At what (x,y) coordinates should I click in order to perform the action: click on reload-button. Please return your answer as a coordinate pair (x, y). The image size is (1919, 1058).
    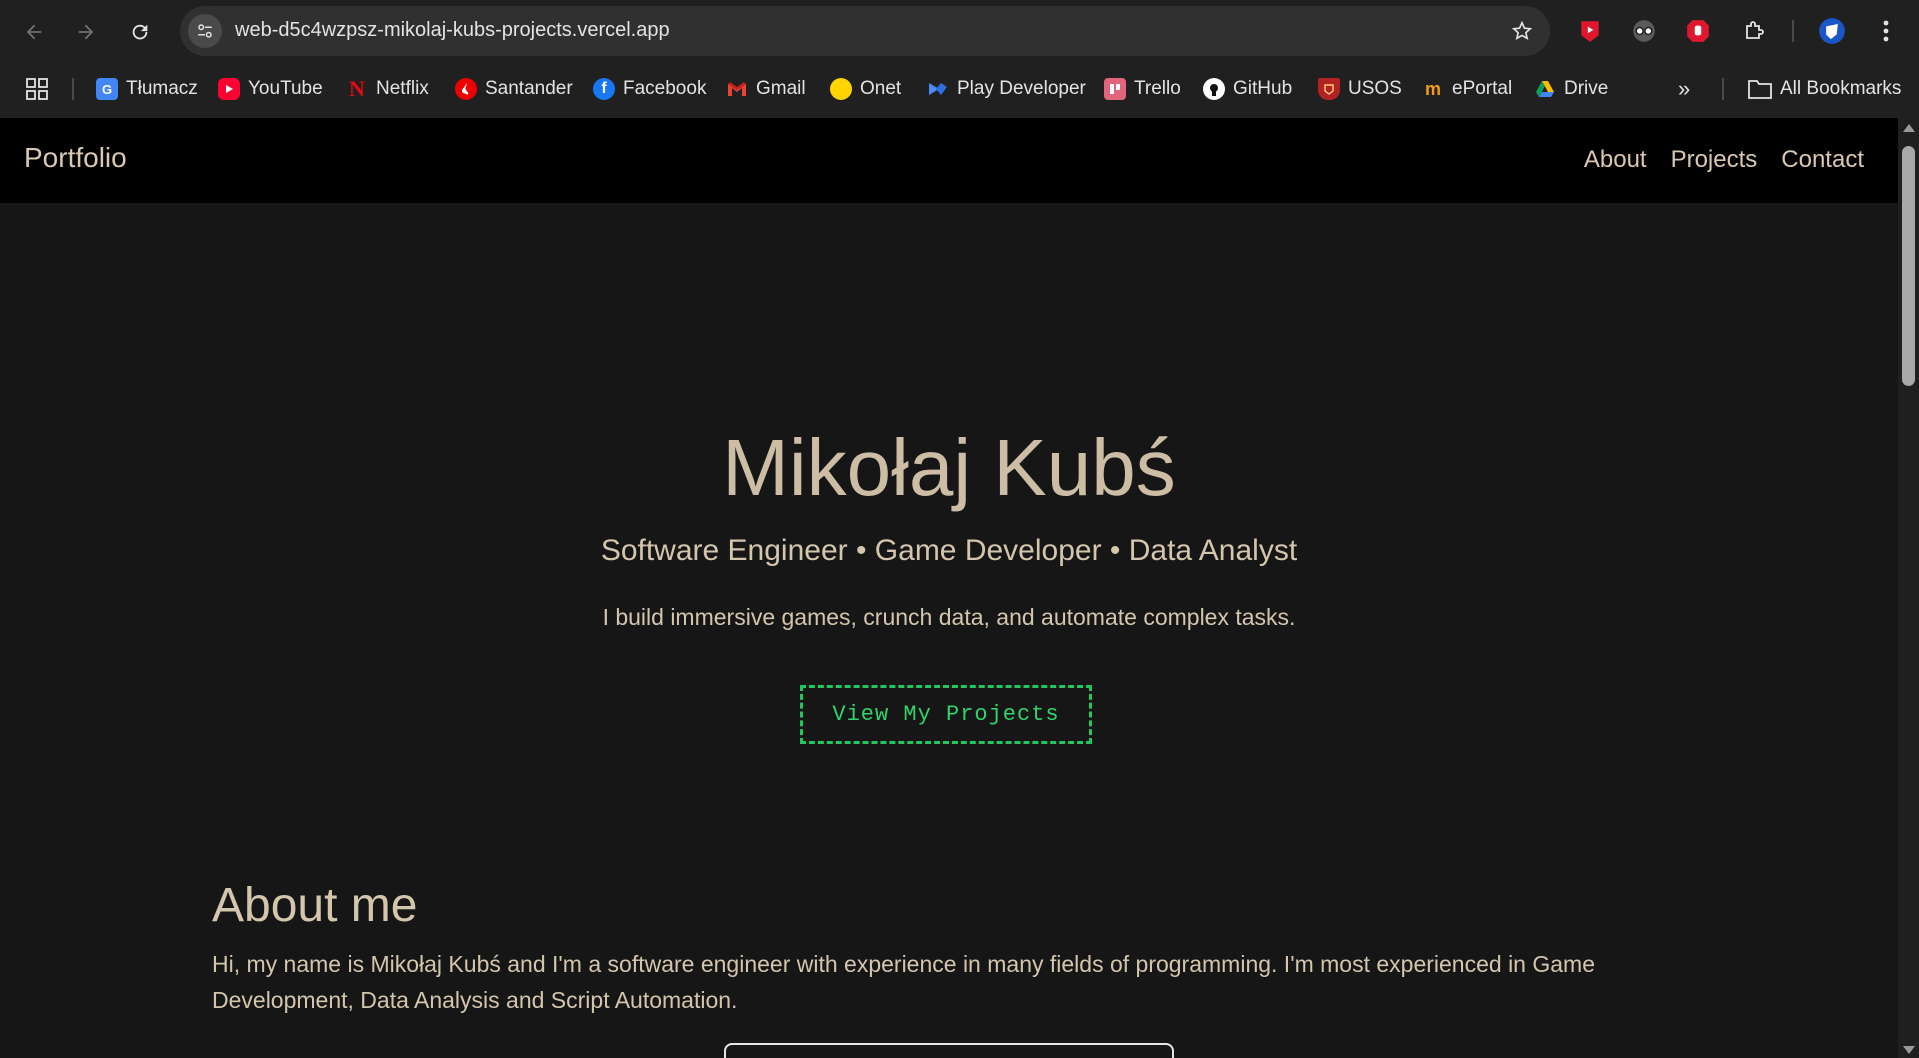
    Looking at the image, I should click on (140, 32).